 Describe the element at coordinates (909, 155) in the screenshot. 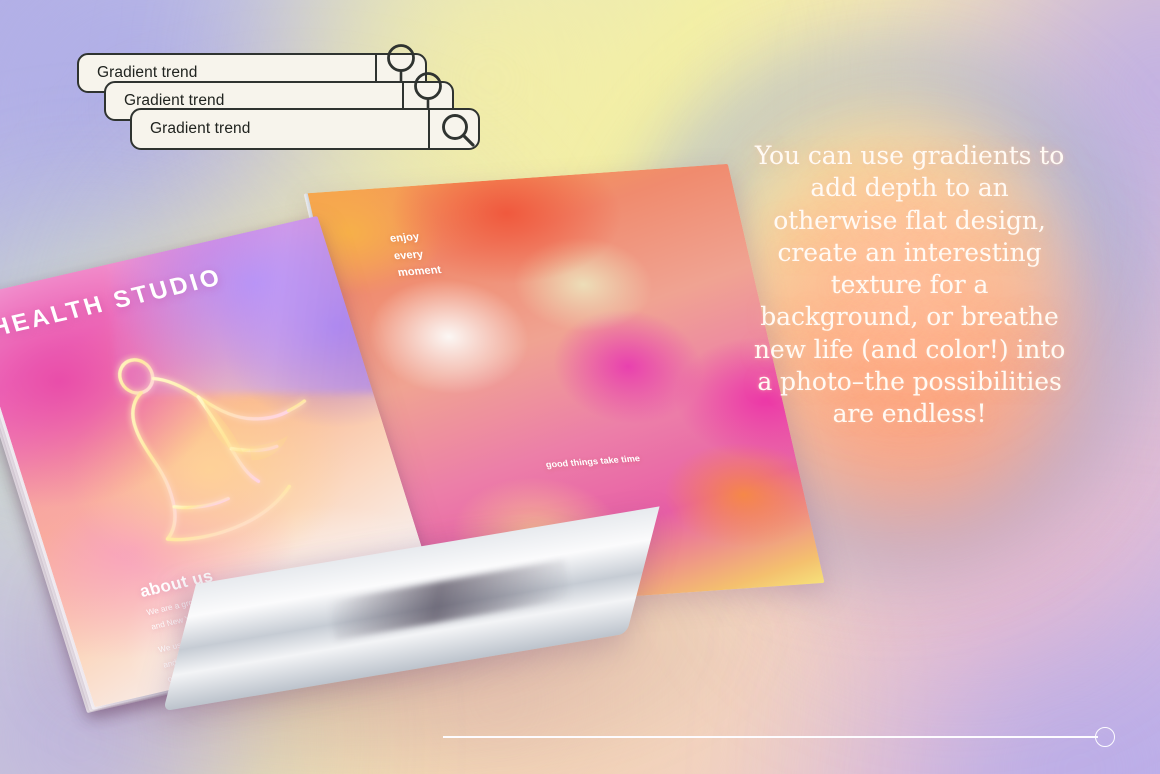

I see `quote-line-1: You can use gradients to` at that location.